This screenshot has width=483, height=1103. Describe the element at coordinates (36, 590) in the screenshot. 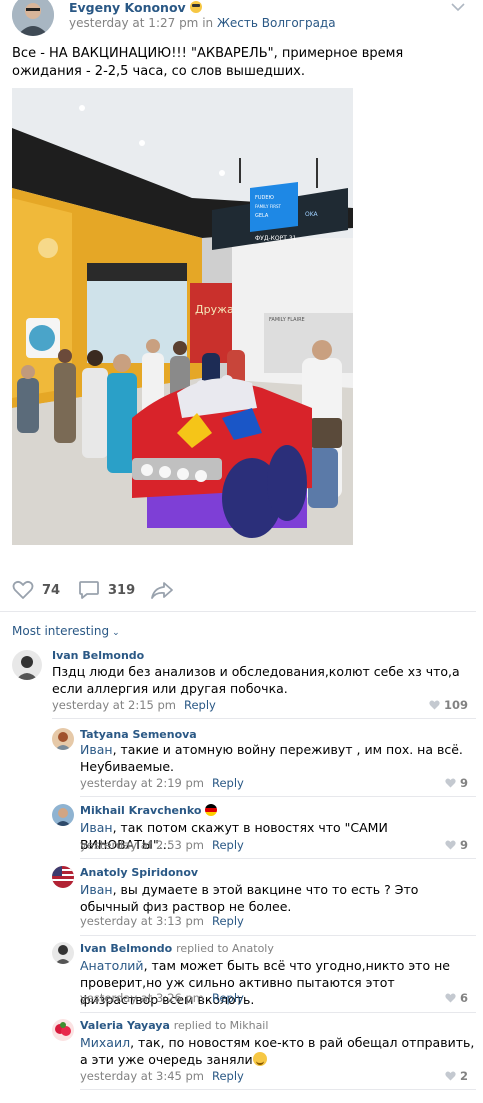

I see `like-button: 74` at that location.